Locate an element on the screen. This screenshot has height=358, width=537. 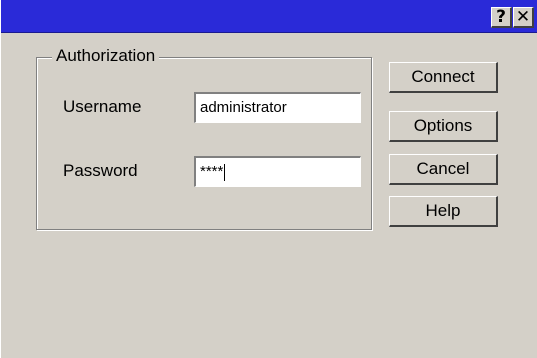
authorization-group-title: Authorization is located at coordinates (106, 56).